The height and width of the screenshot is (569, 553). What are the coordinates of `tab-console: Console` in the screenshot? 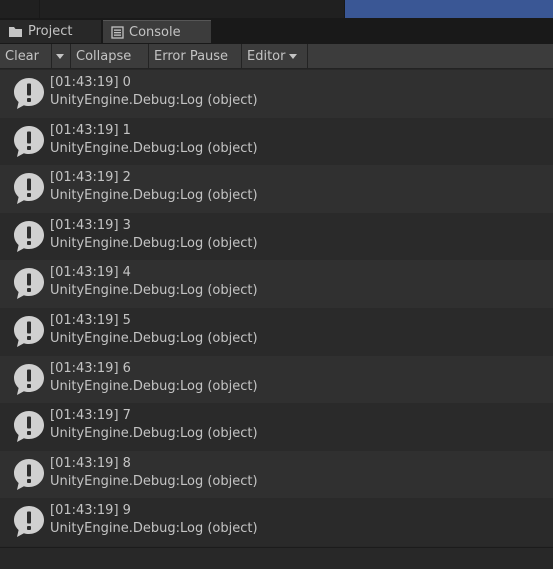 It's located at (157, 31).